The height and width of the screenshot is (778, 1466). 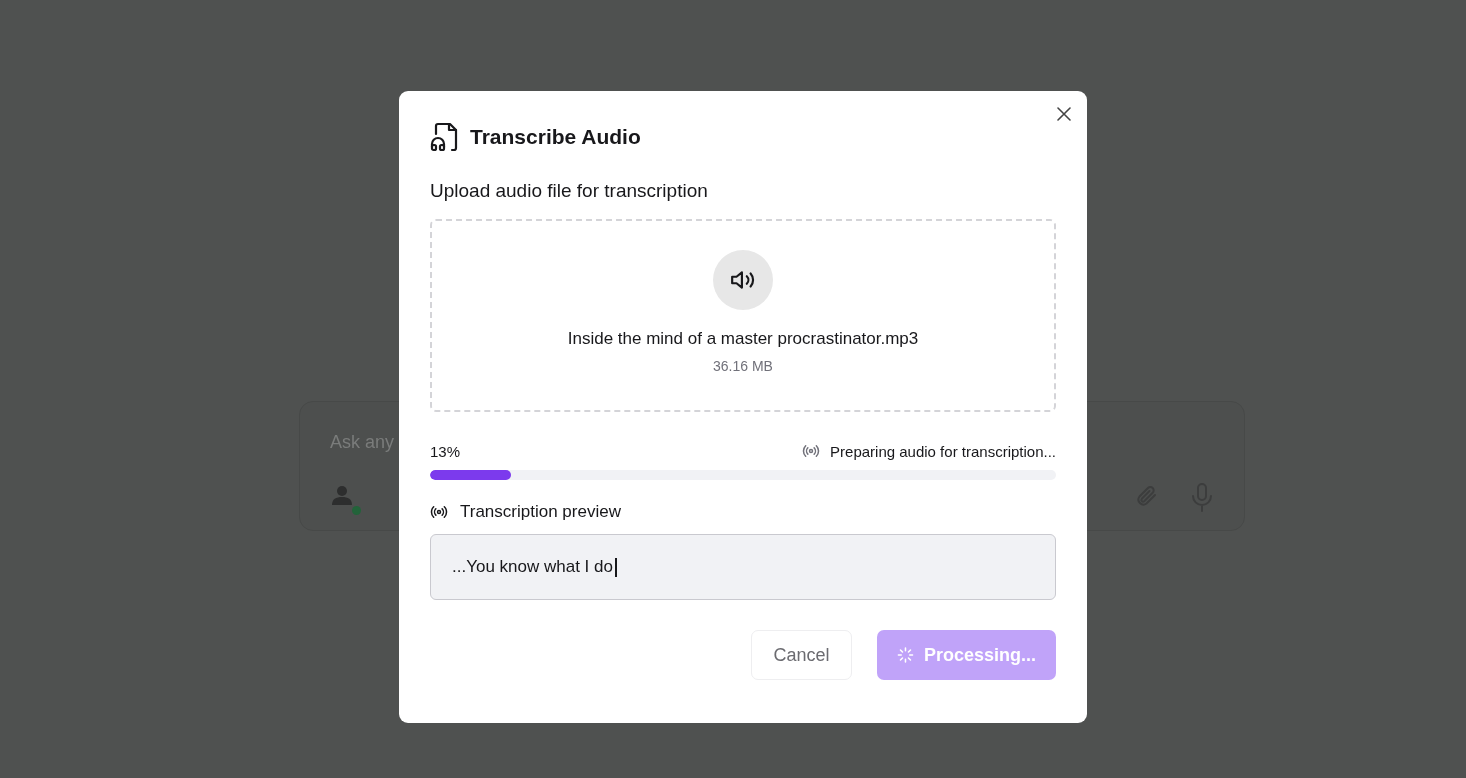 I want to click on dialog-title: Transcribe Audio, so click(x=555, y=137).